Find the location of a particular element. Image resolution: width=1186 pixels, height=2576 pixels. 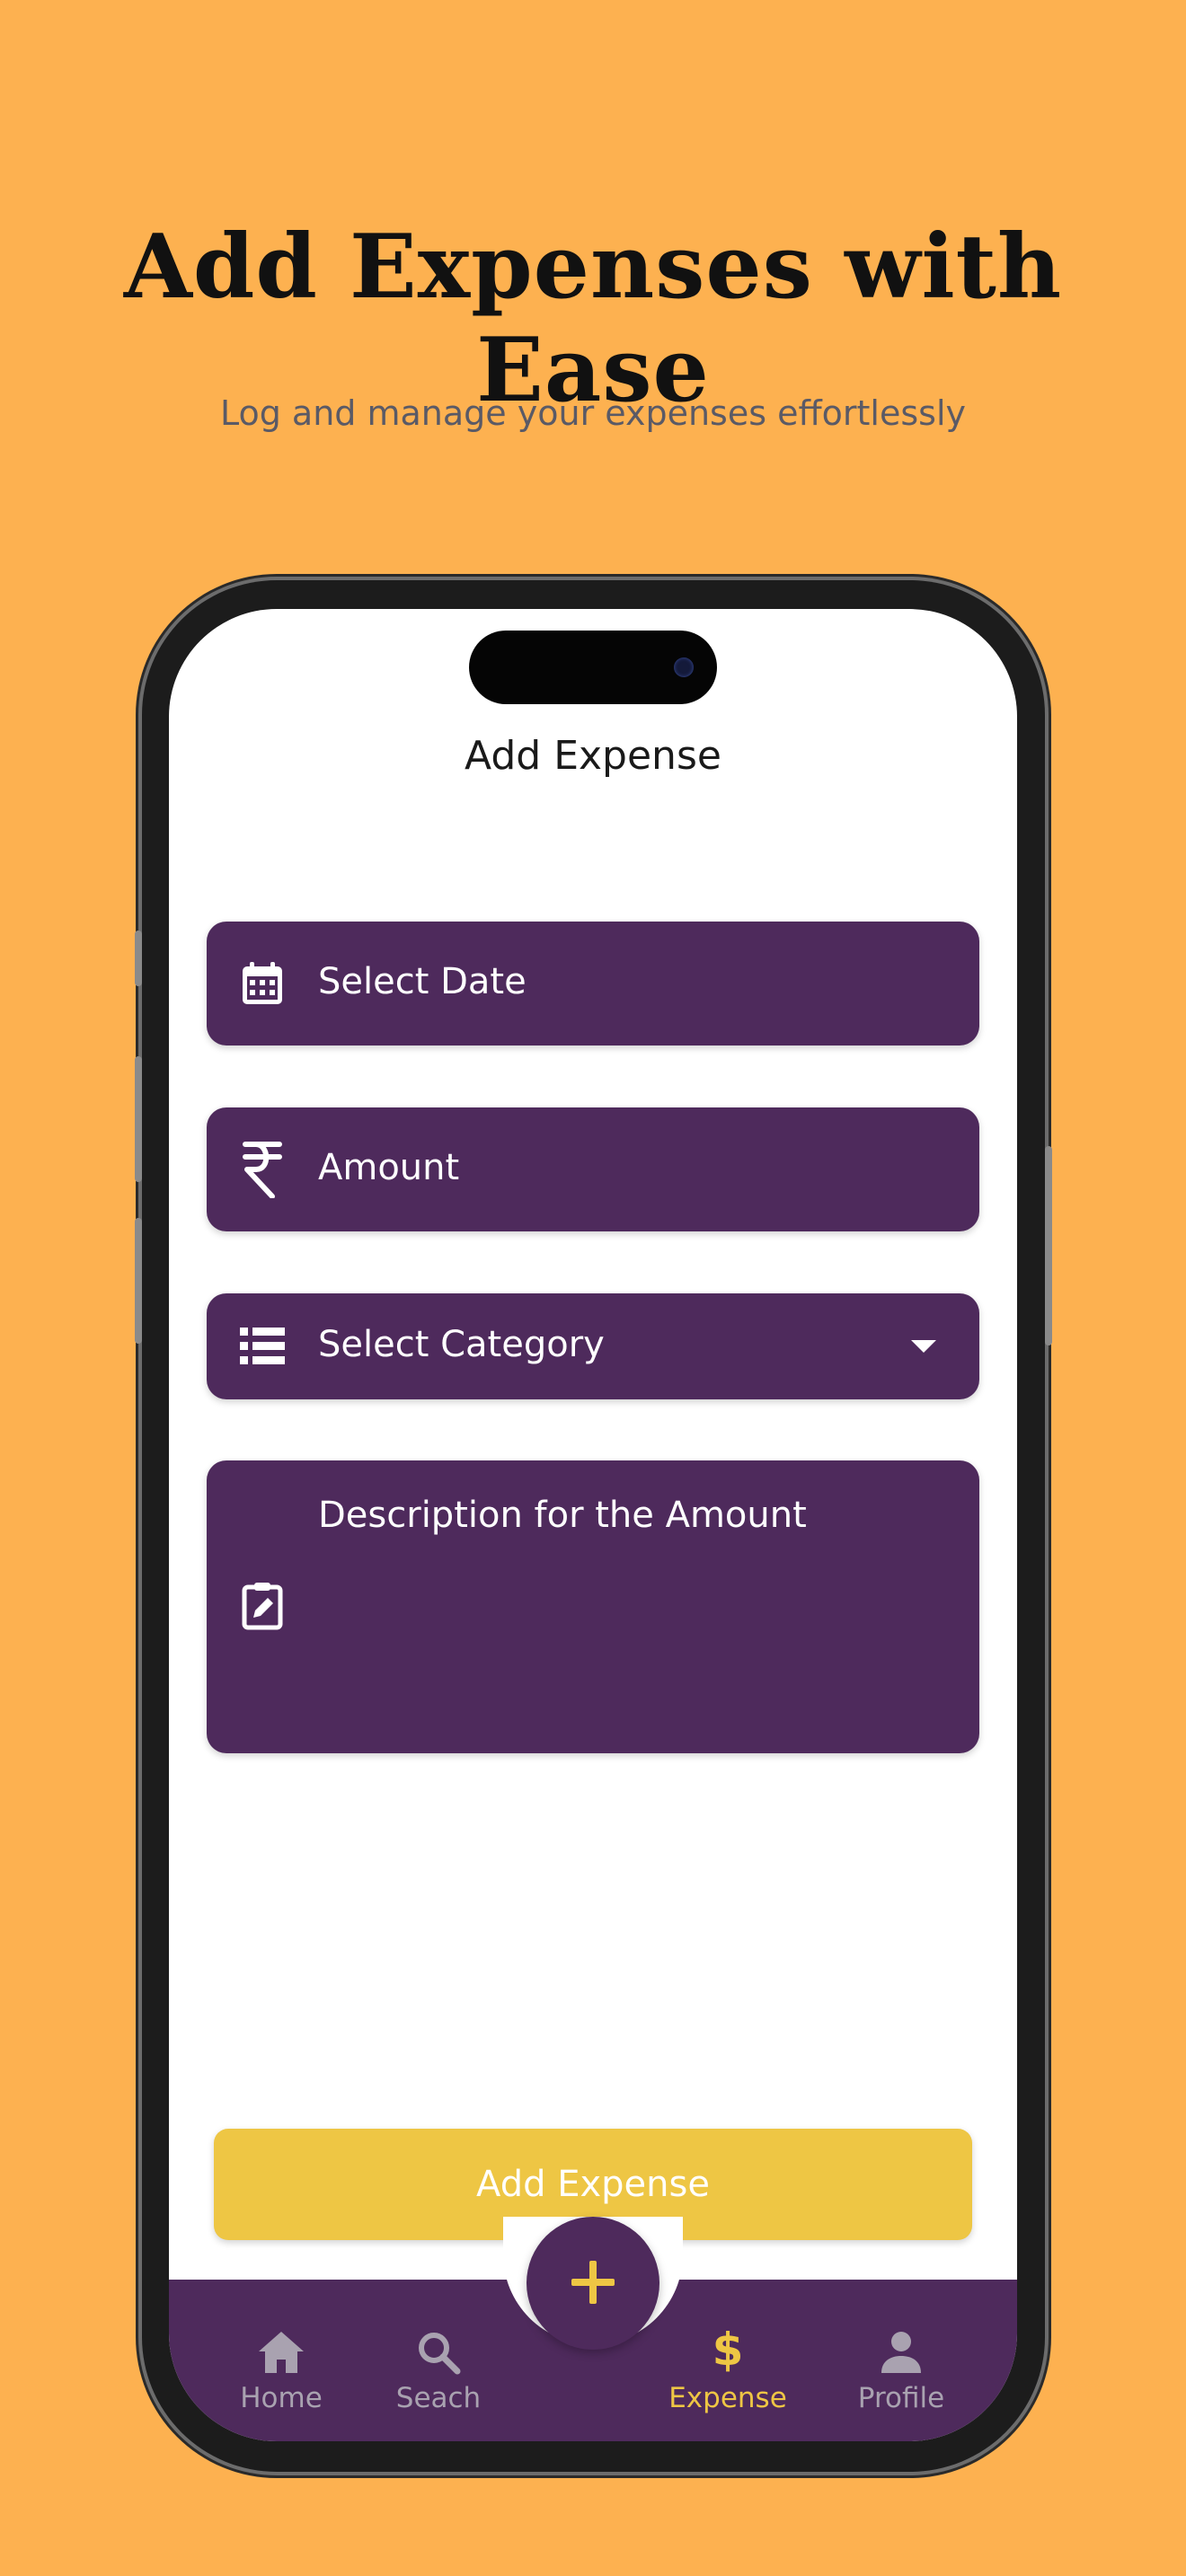

plus-icon is located at coordinates (593, 2283).